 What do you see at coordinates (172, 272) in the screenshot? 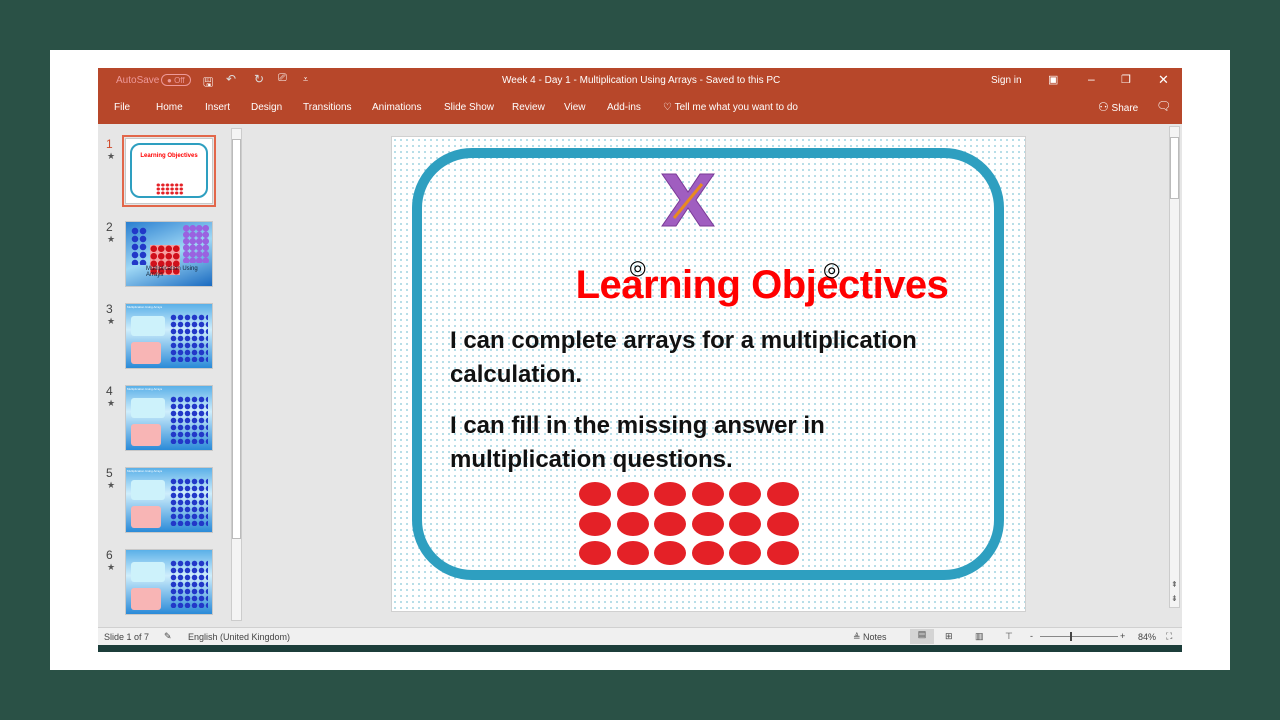
I see `thumbnail-caption: Multiplication Using Arrays` at bounding box center [172, 272].